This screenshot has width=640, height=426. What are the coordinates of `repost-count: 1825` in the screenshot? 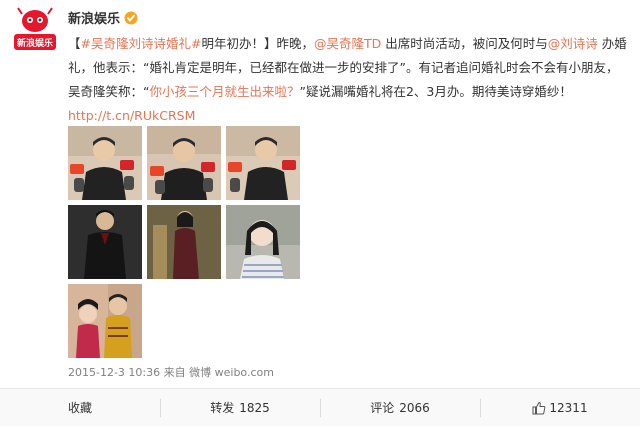 It's located at (254, 407).